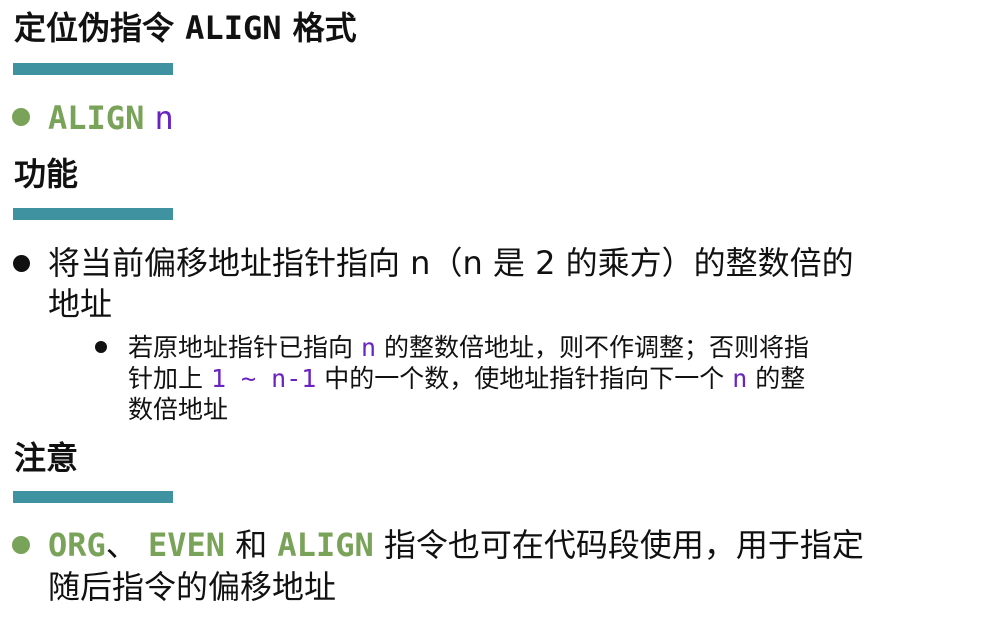  What do you see at coordinates (776, 378) in the screenshot?
I see `sub-text-2c: 的整` at bounding box center [776, 378].